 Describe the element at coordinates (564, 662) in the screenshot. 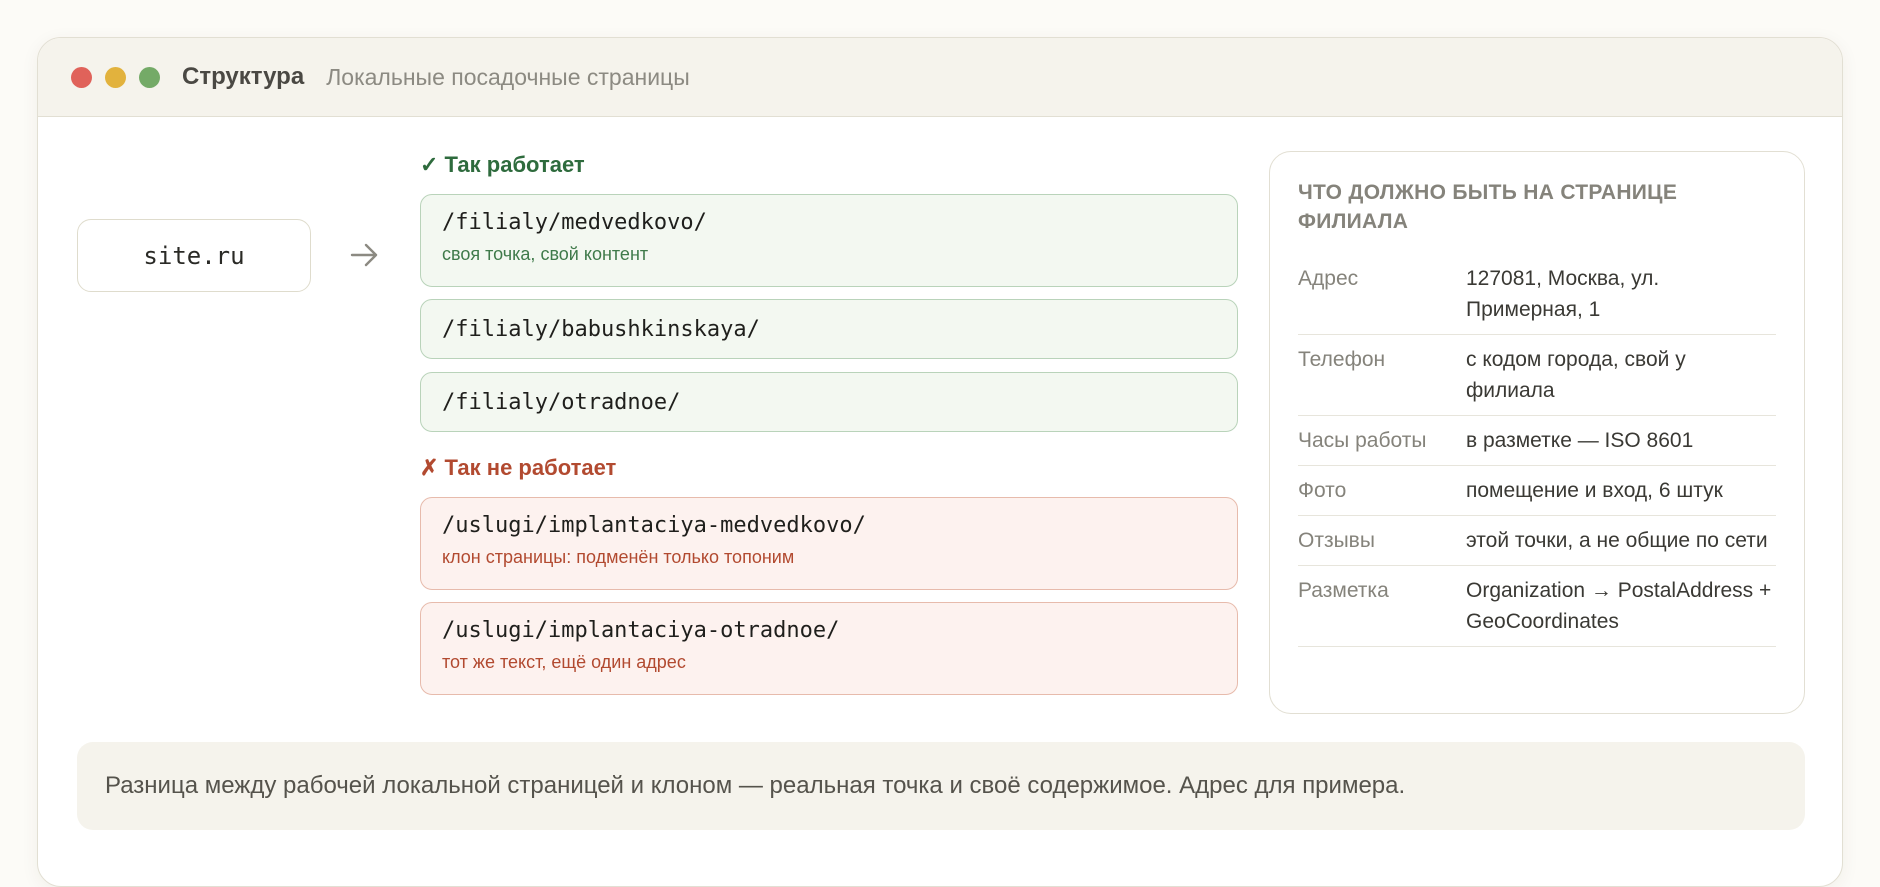

I see `route-note: тот же текст, ещё один адрес` at that location.